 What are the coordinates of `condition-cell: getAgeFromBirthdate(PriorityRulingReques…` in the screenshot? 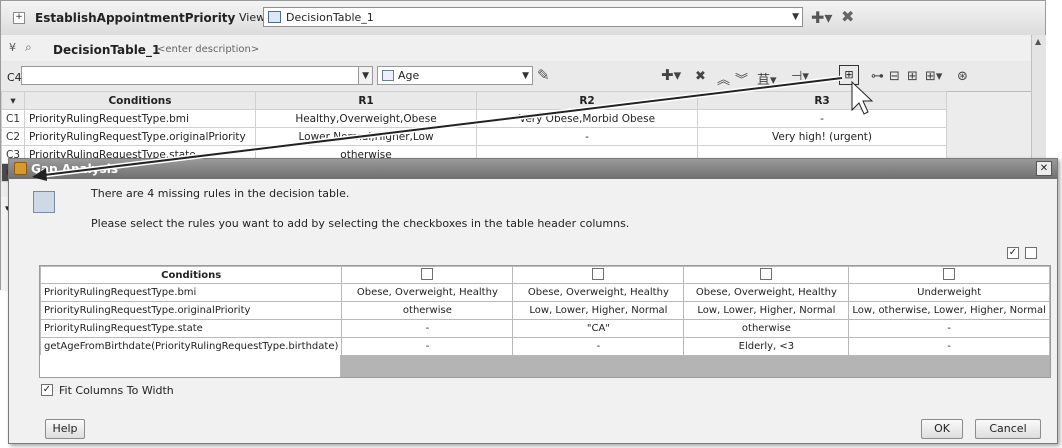 It's located at (191, 346).